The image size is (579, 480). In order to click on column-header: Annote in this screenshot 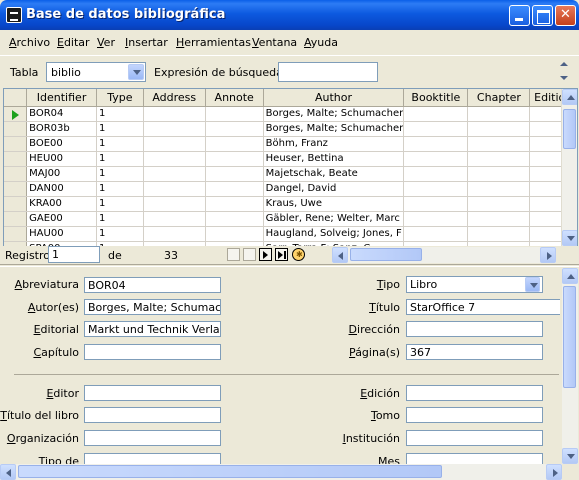, I will do `click(234, 98)`.